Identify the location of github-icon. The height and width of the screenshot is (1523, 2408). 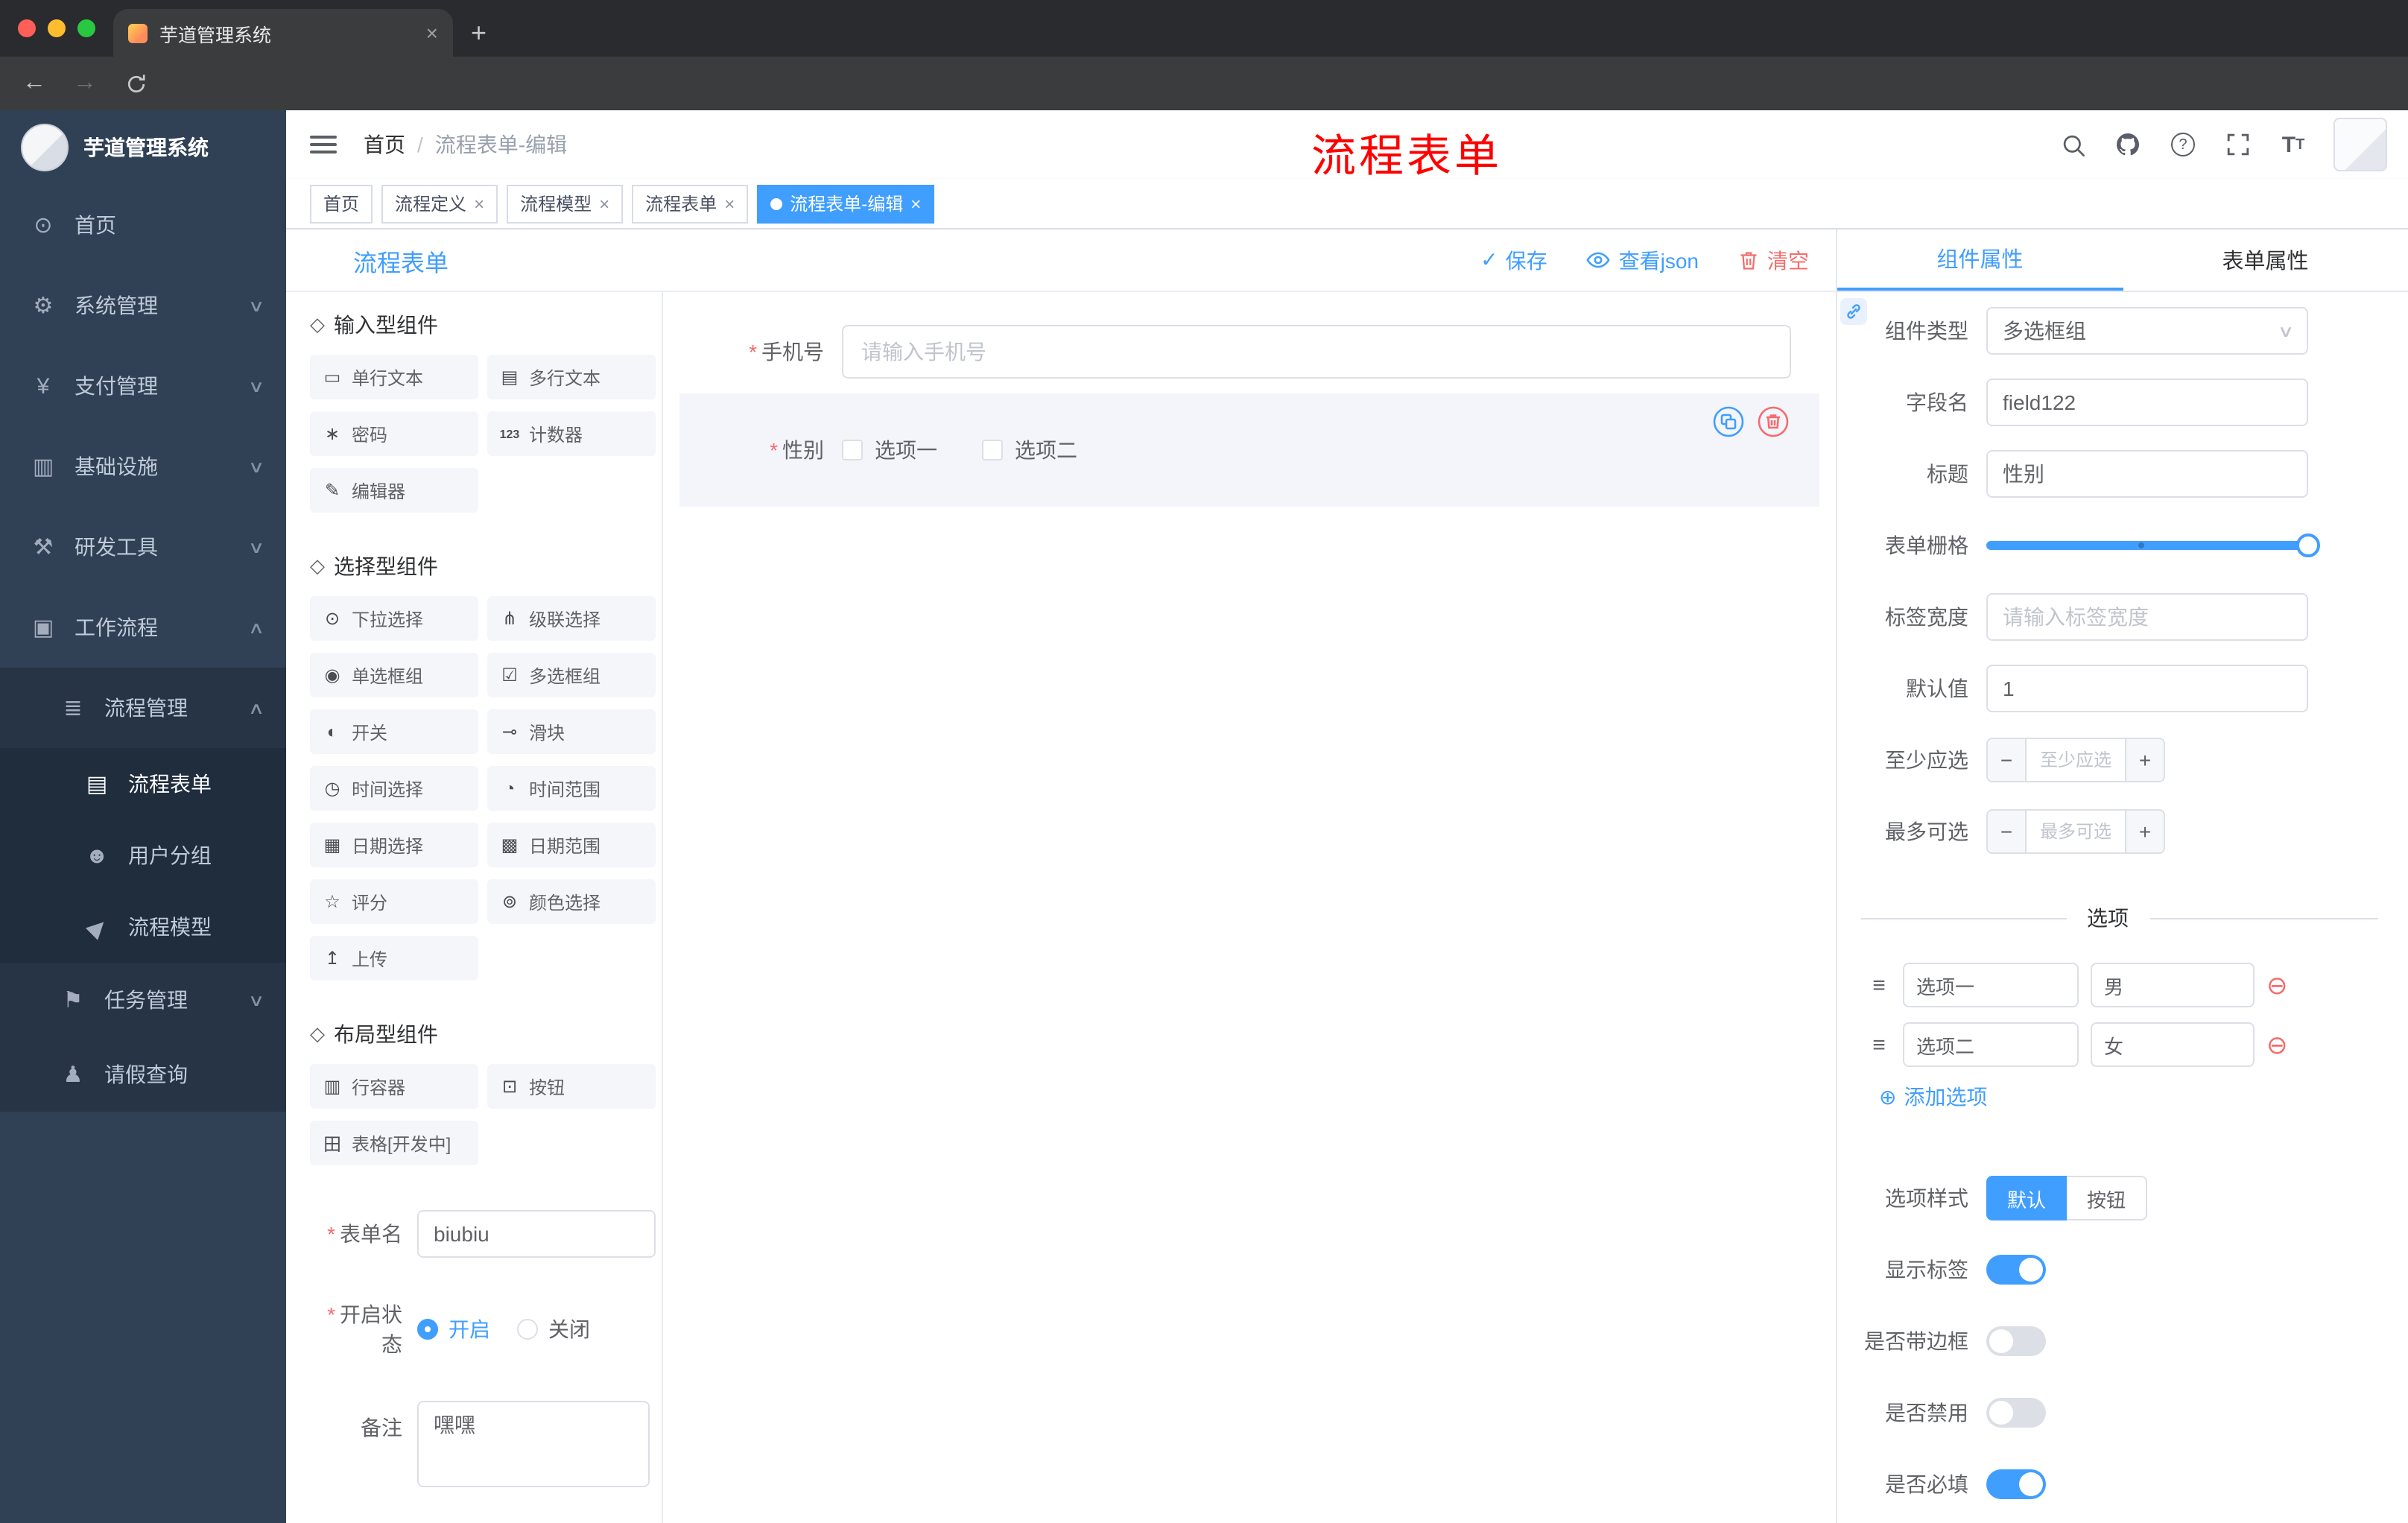
(2128, 144).